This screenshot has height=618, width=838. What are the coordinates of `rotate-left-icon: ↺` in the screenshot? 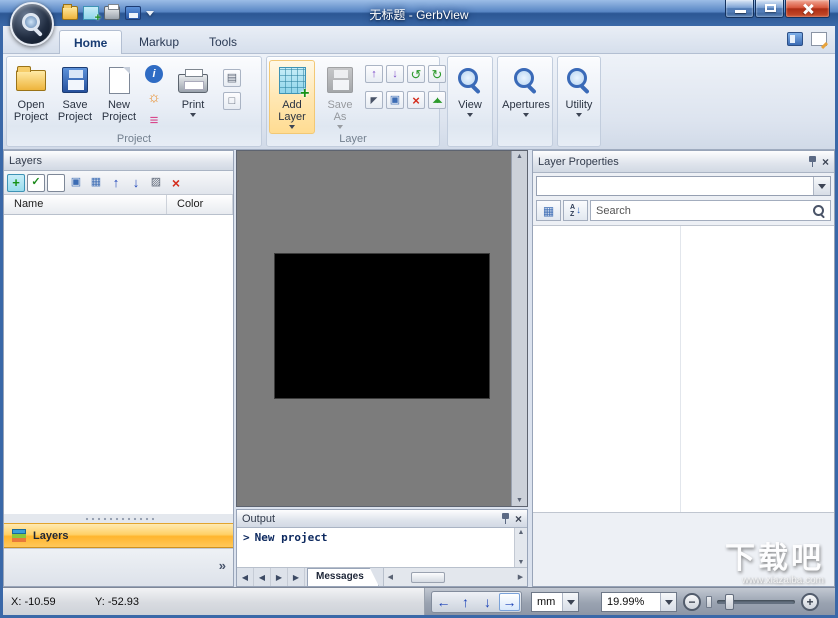 It's located at (416, 74).